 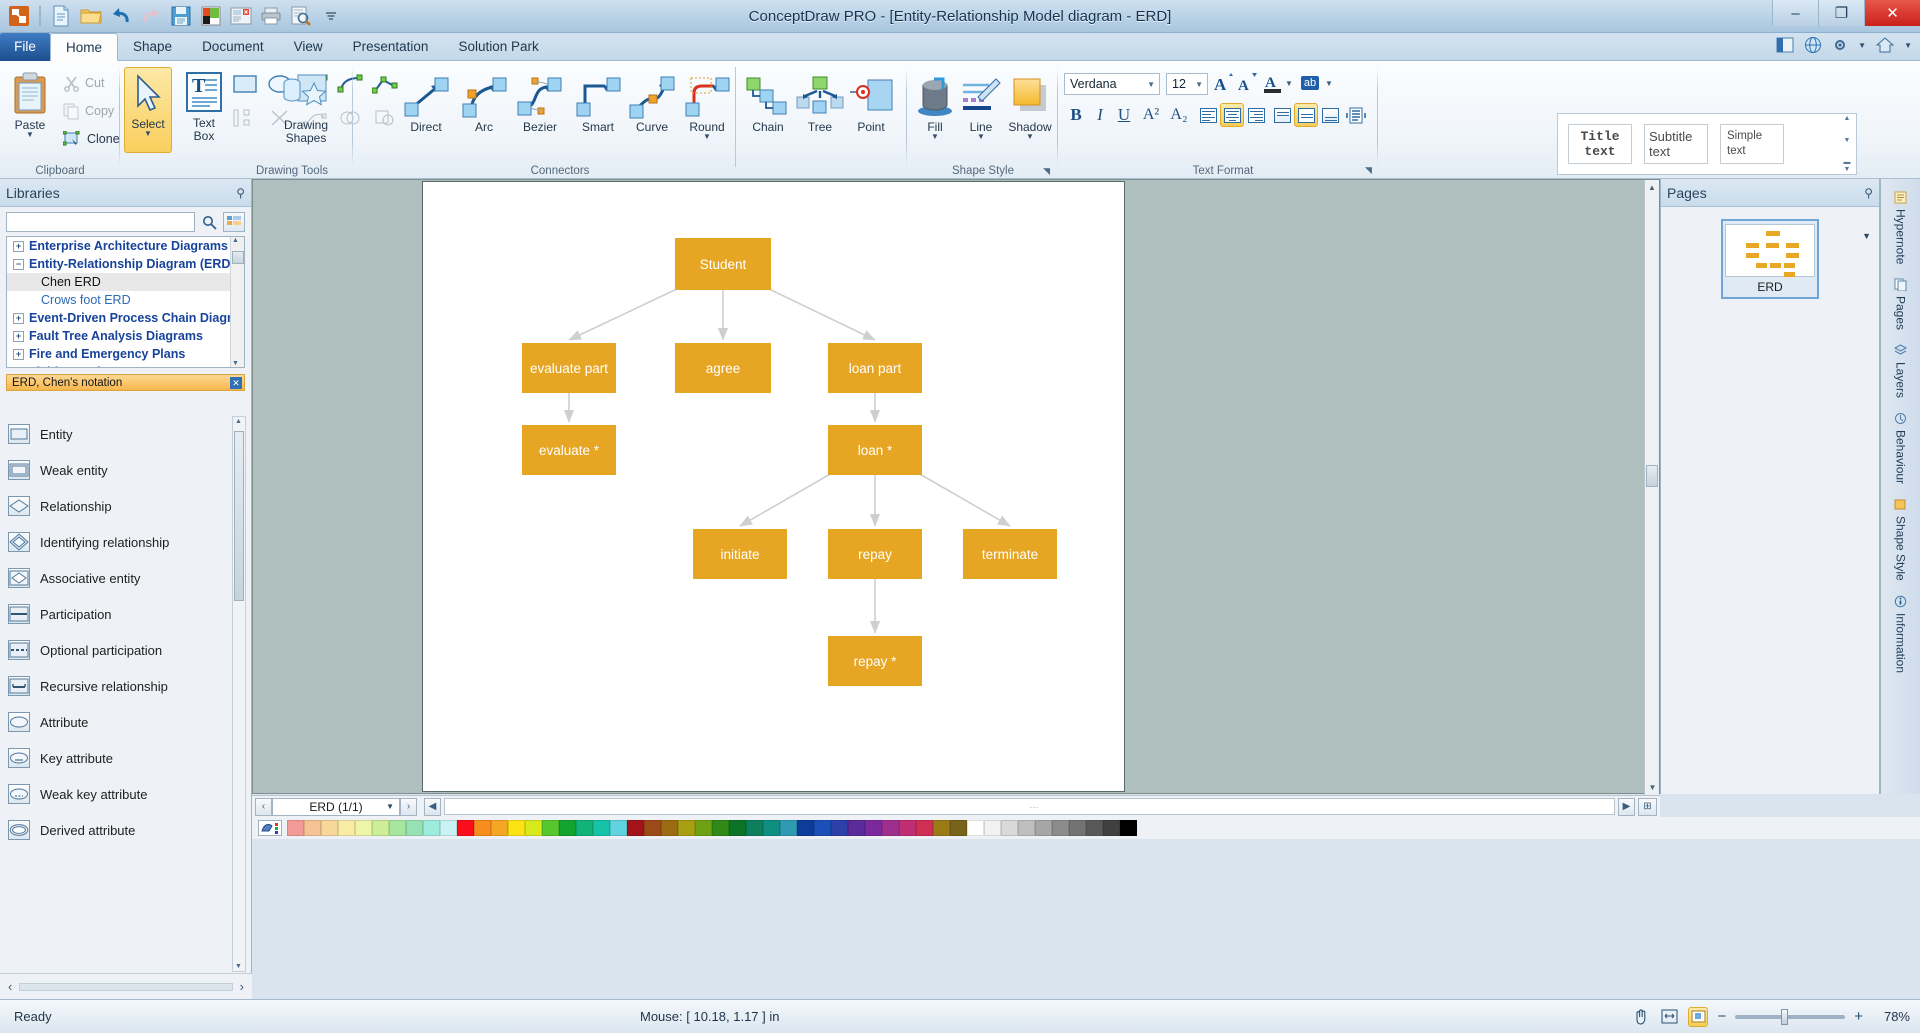 What do you see at coordinates (125, 354) in the screenshot?
I see `tree-node-fire-emergency: + Fire and Emergency Plans` at bounding box center [125, 354].